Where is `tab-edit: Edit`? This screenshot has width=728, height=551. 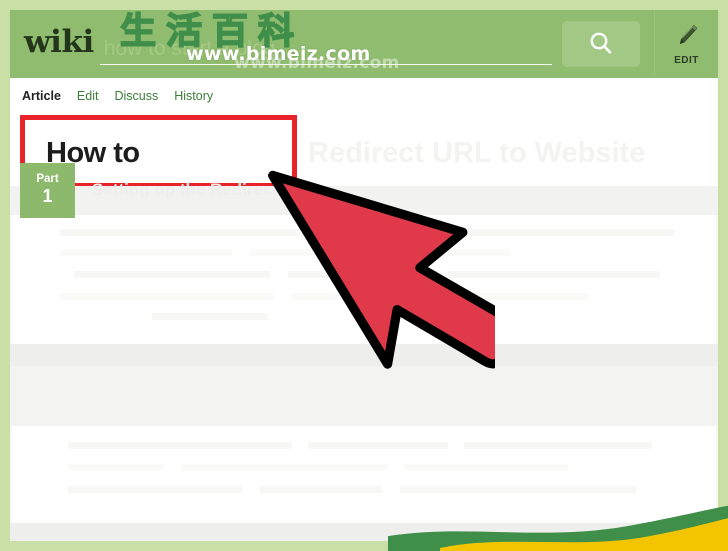 tab-edit: Edit is located at coordinates (88, 96).